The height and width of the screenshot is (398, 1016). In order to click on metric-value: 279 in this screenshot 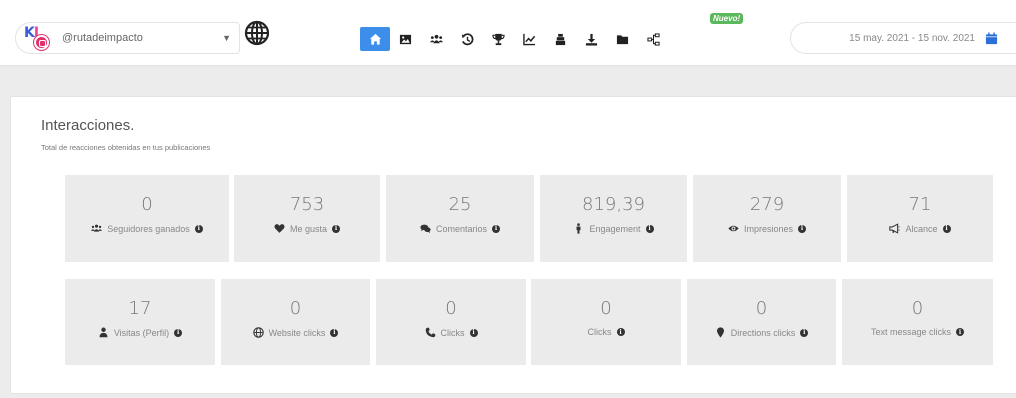, I will do `click(767, 204)`.